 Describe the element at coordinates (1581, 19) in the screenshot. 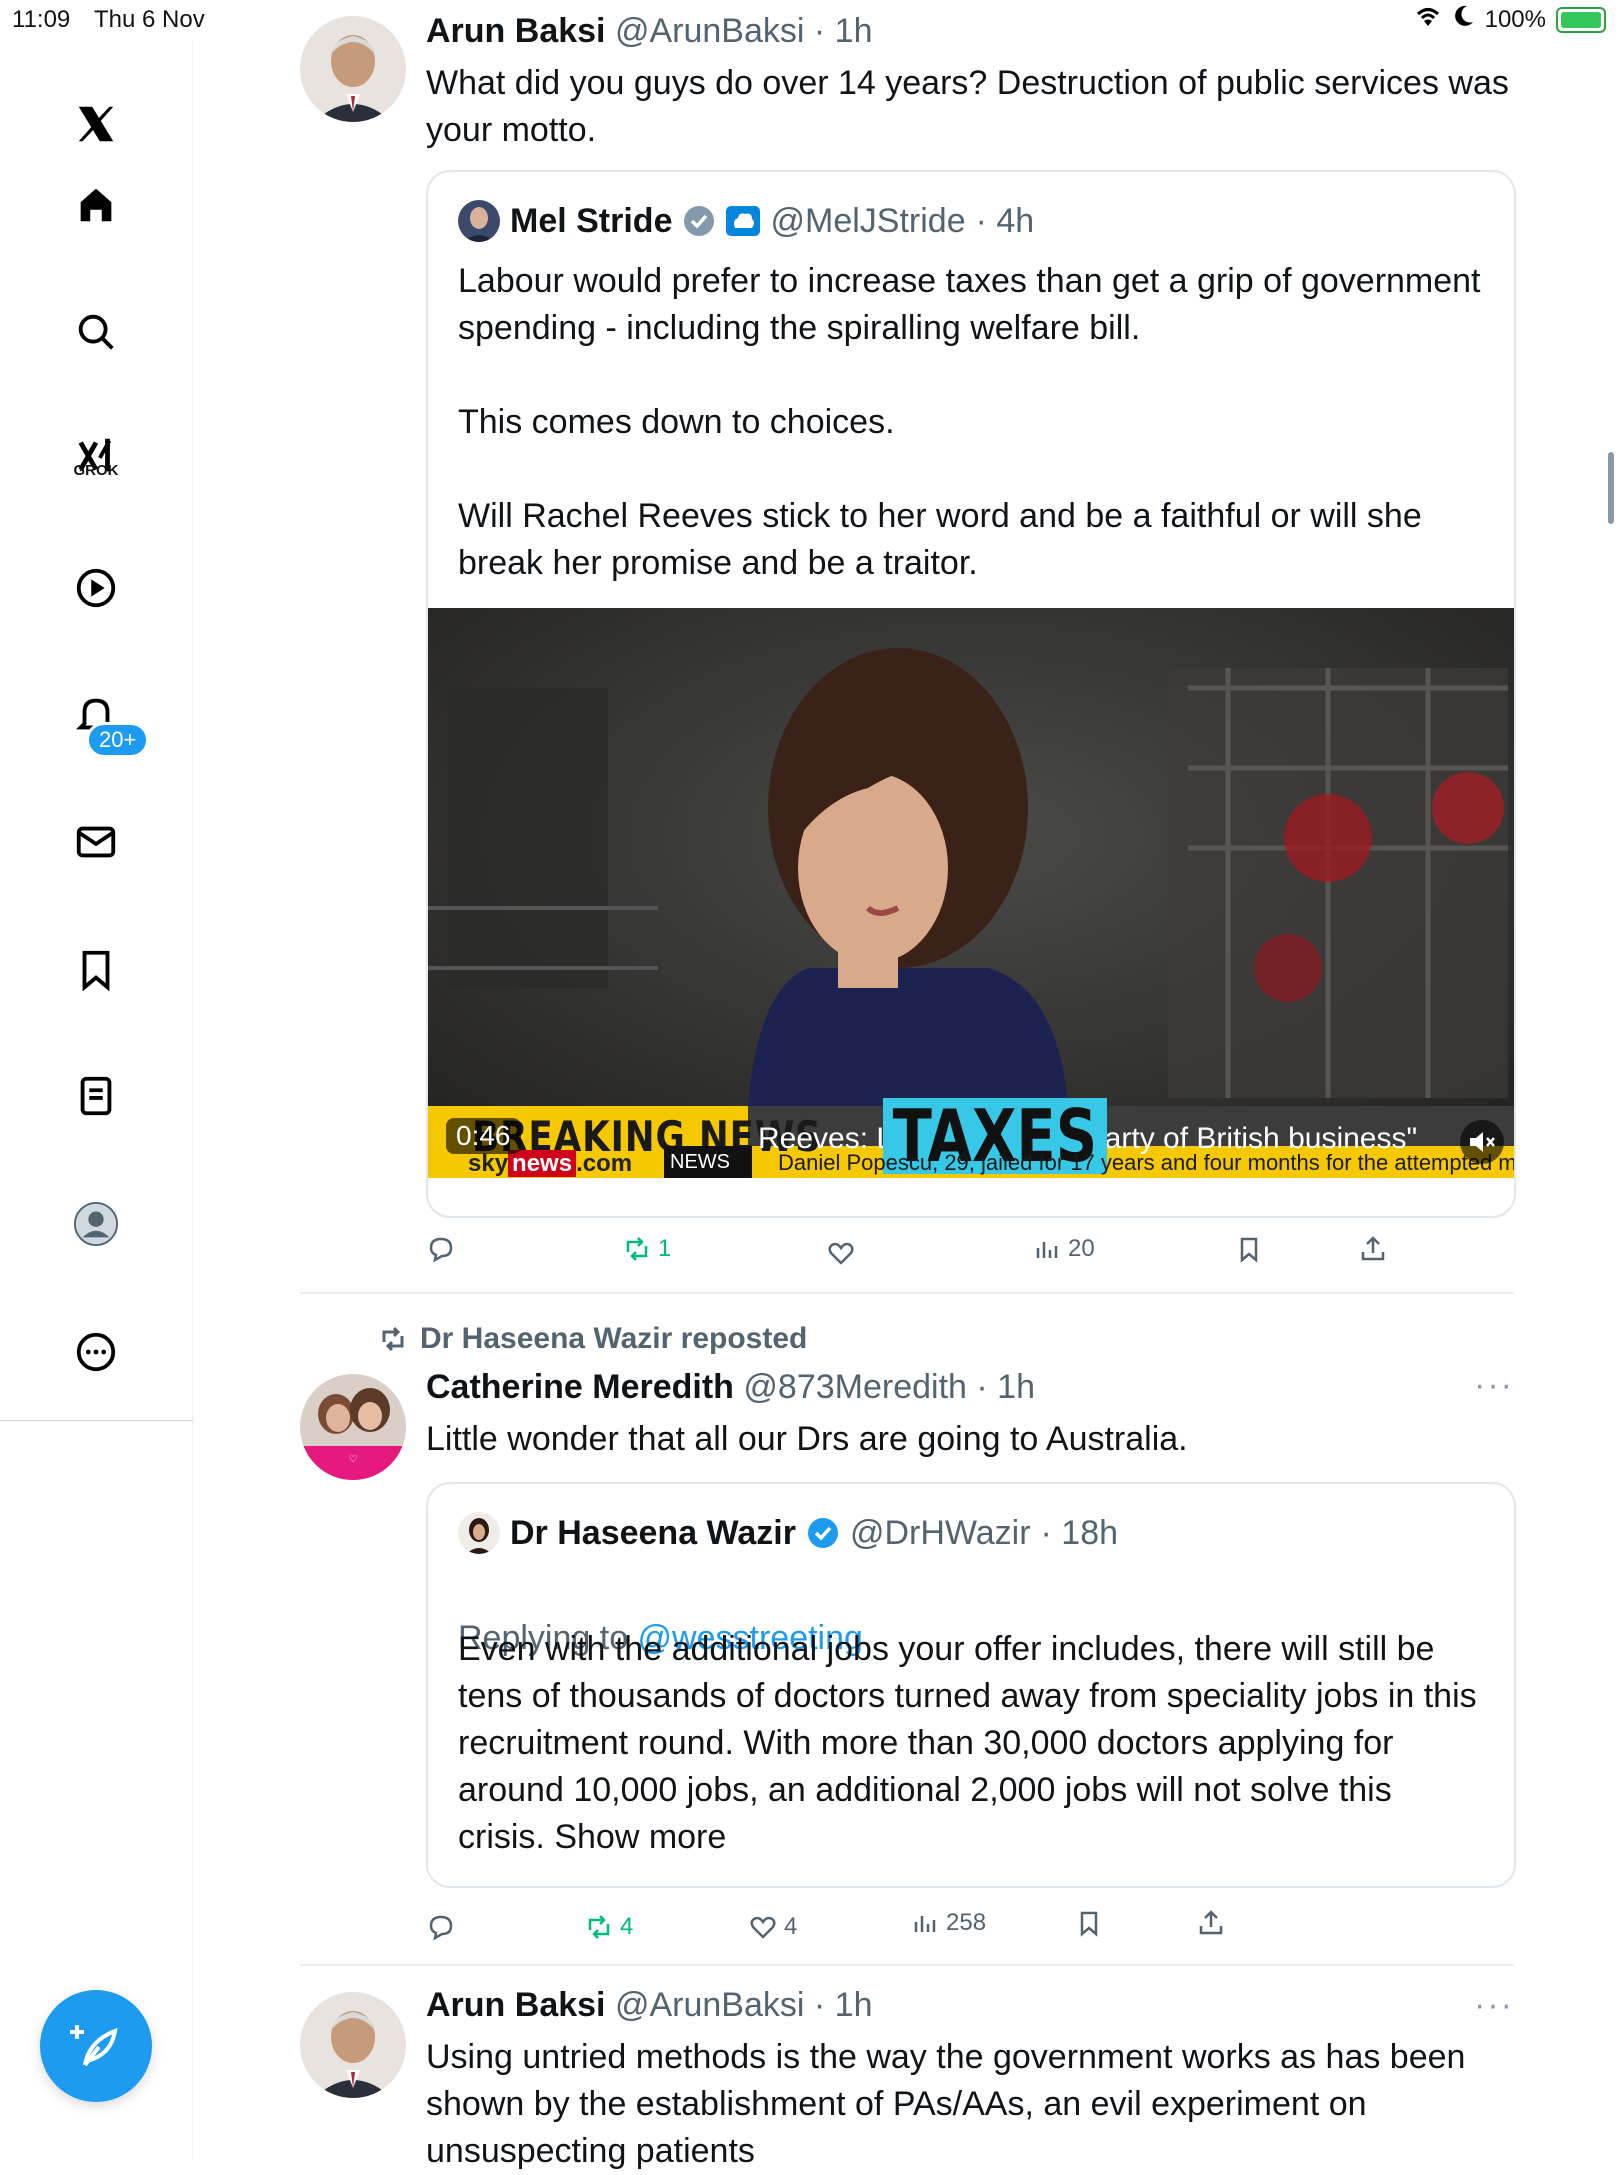

I see `battery-icon` at that location.